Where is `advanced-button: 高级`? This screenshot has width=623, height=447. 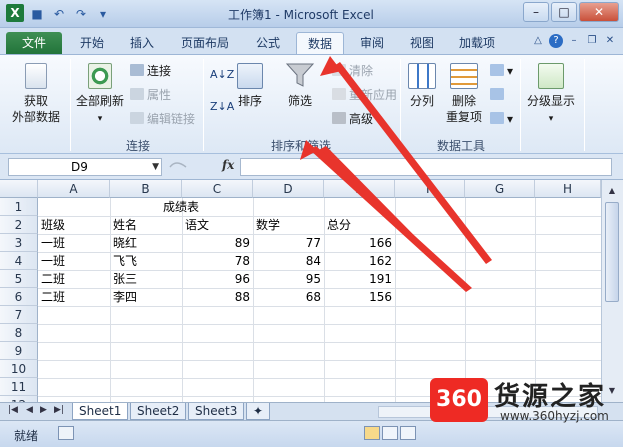 advanced-button: 高级 is located at coordinates (352, 119).